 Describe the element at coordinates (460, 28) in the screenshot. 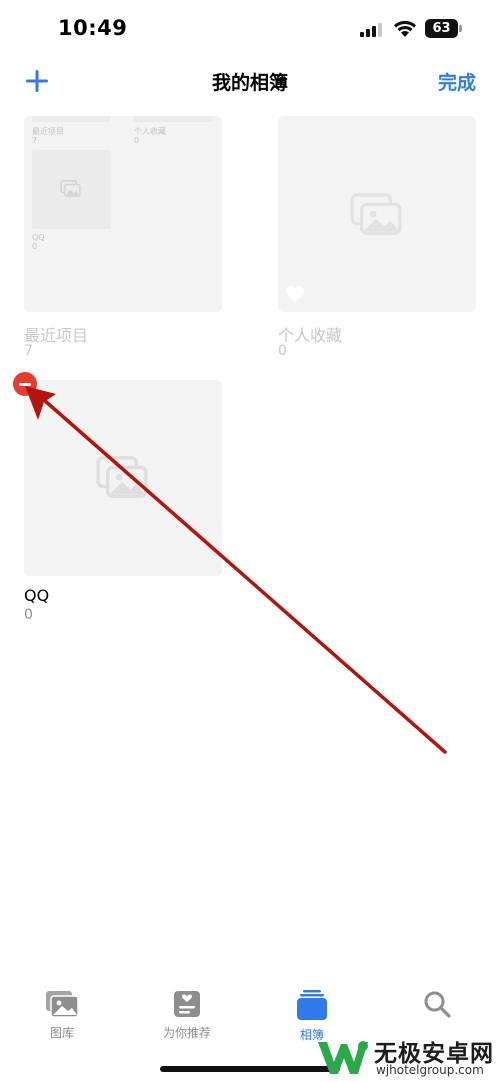

I see `battery-cap` at that location.